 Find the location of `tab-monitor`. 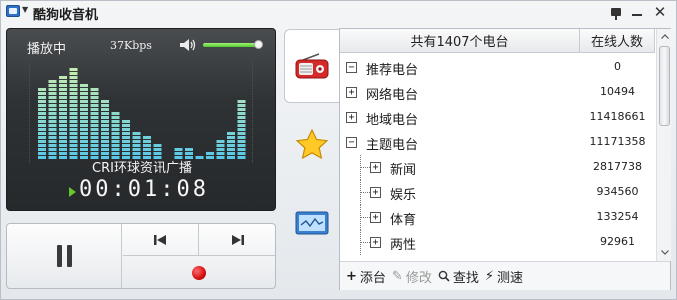

tab-monitor is located at coordinates (311, 224).